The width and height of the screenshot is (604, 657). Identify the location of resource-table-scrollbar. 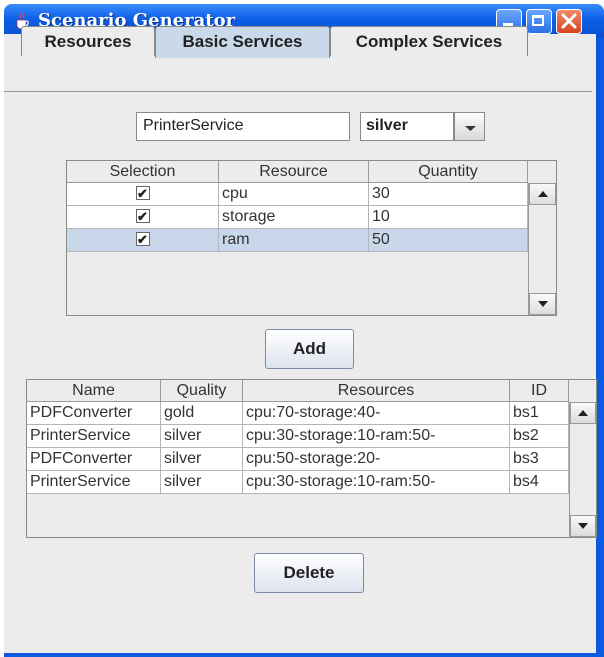
(542, 249).